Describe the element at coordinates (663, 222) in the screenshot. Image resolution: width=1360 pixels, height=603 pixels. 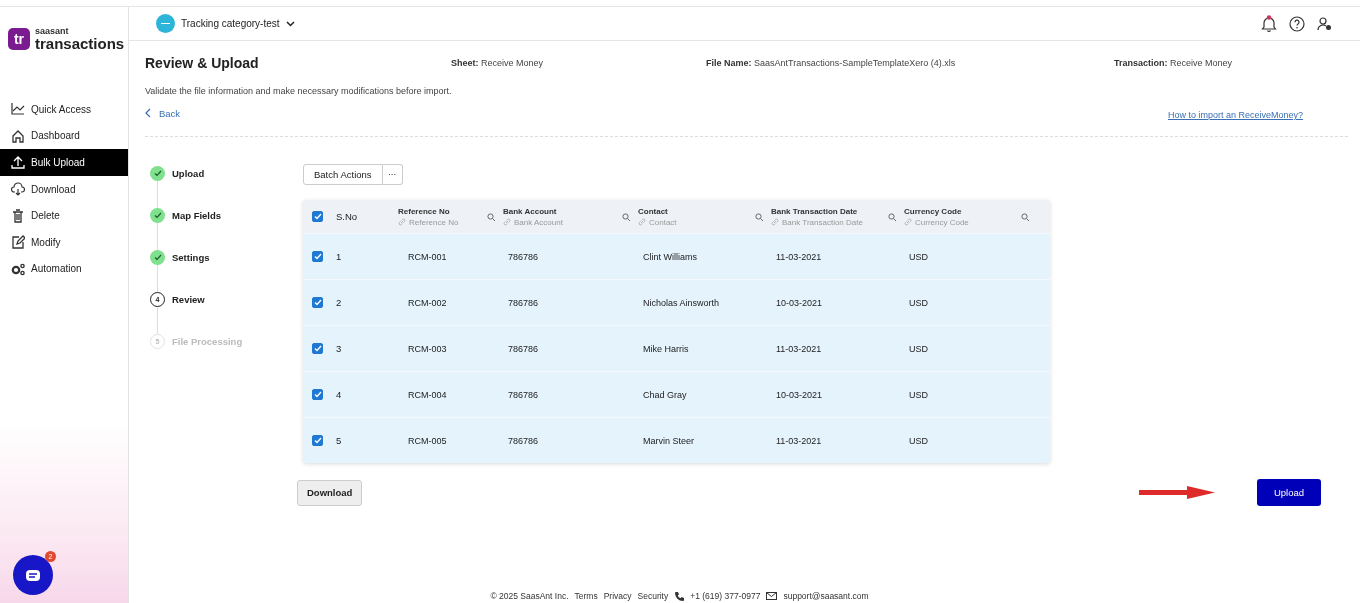
I see `mapped-field-text: Contact` at that location.